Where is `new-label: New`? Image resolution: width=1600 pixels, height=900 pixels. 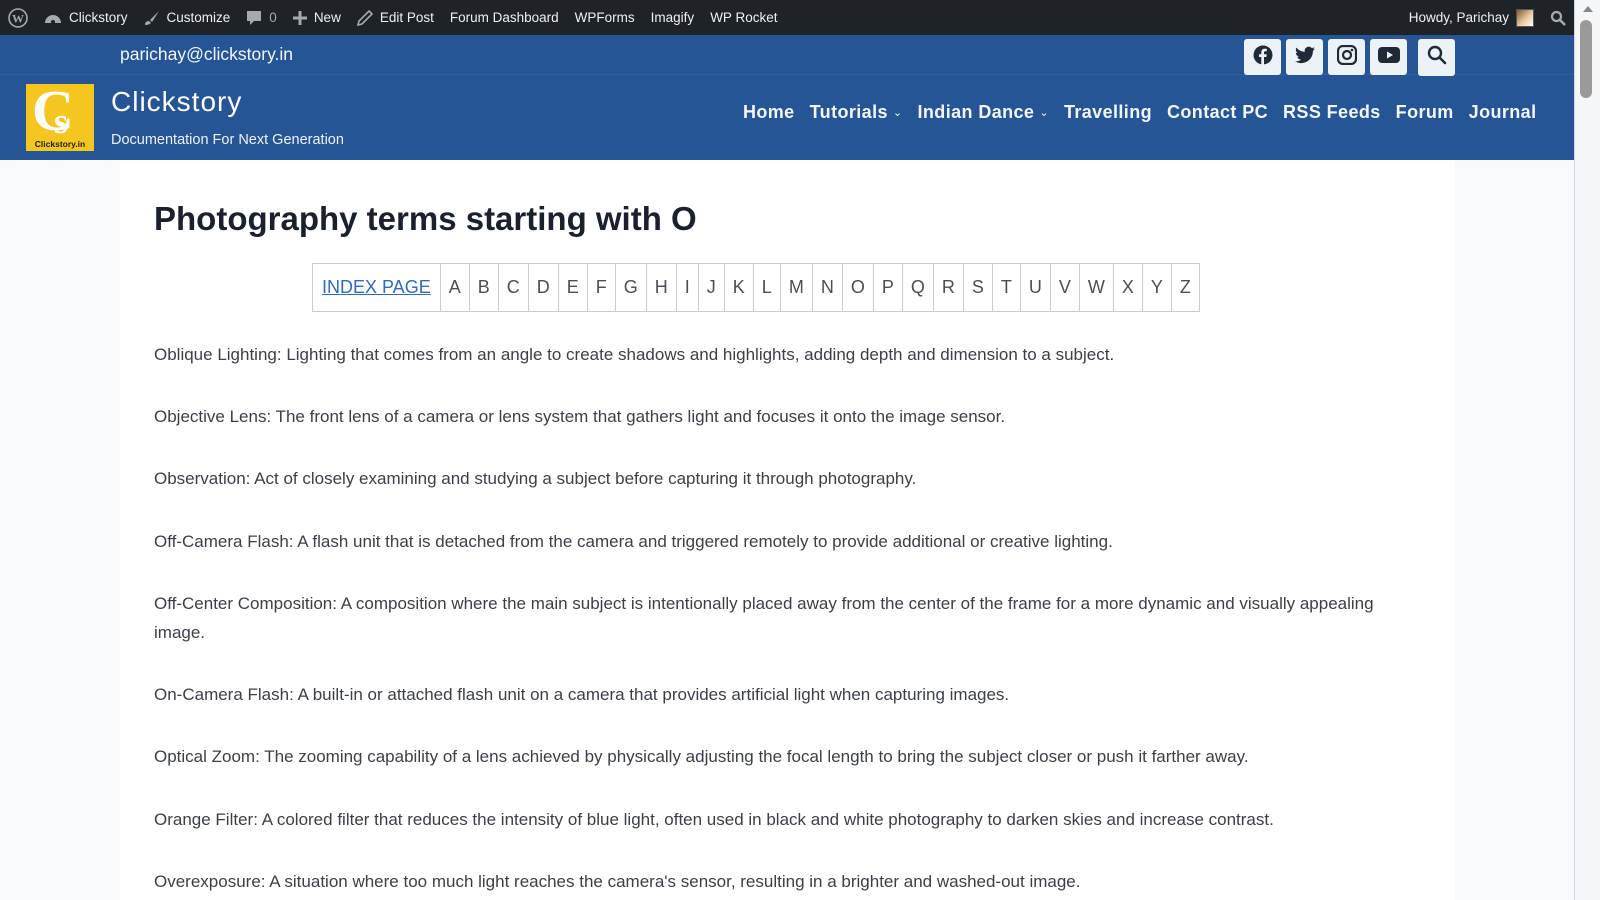
new-label: New is located at coordinates (327, 17).